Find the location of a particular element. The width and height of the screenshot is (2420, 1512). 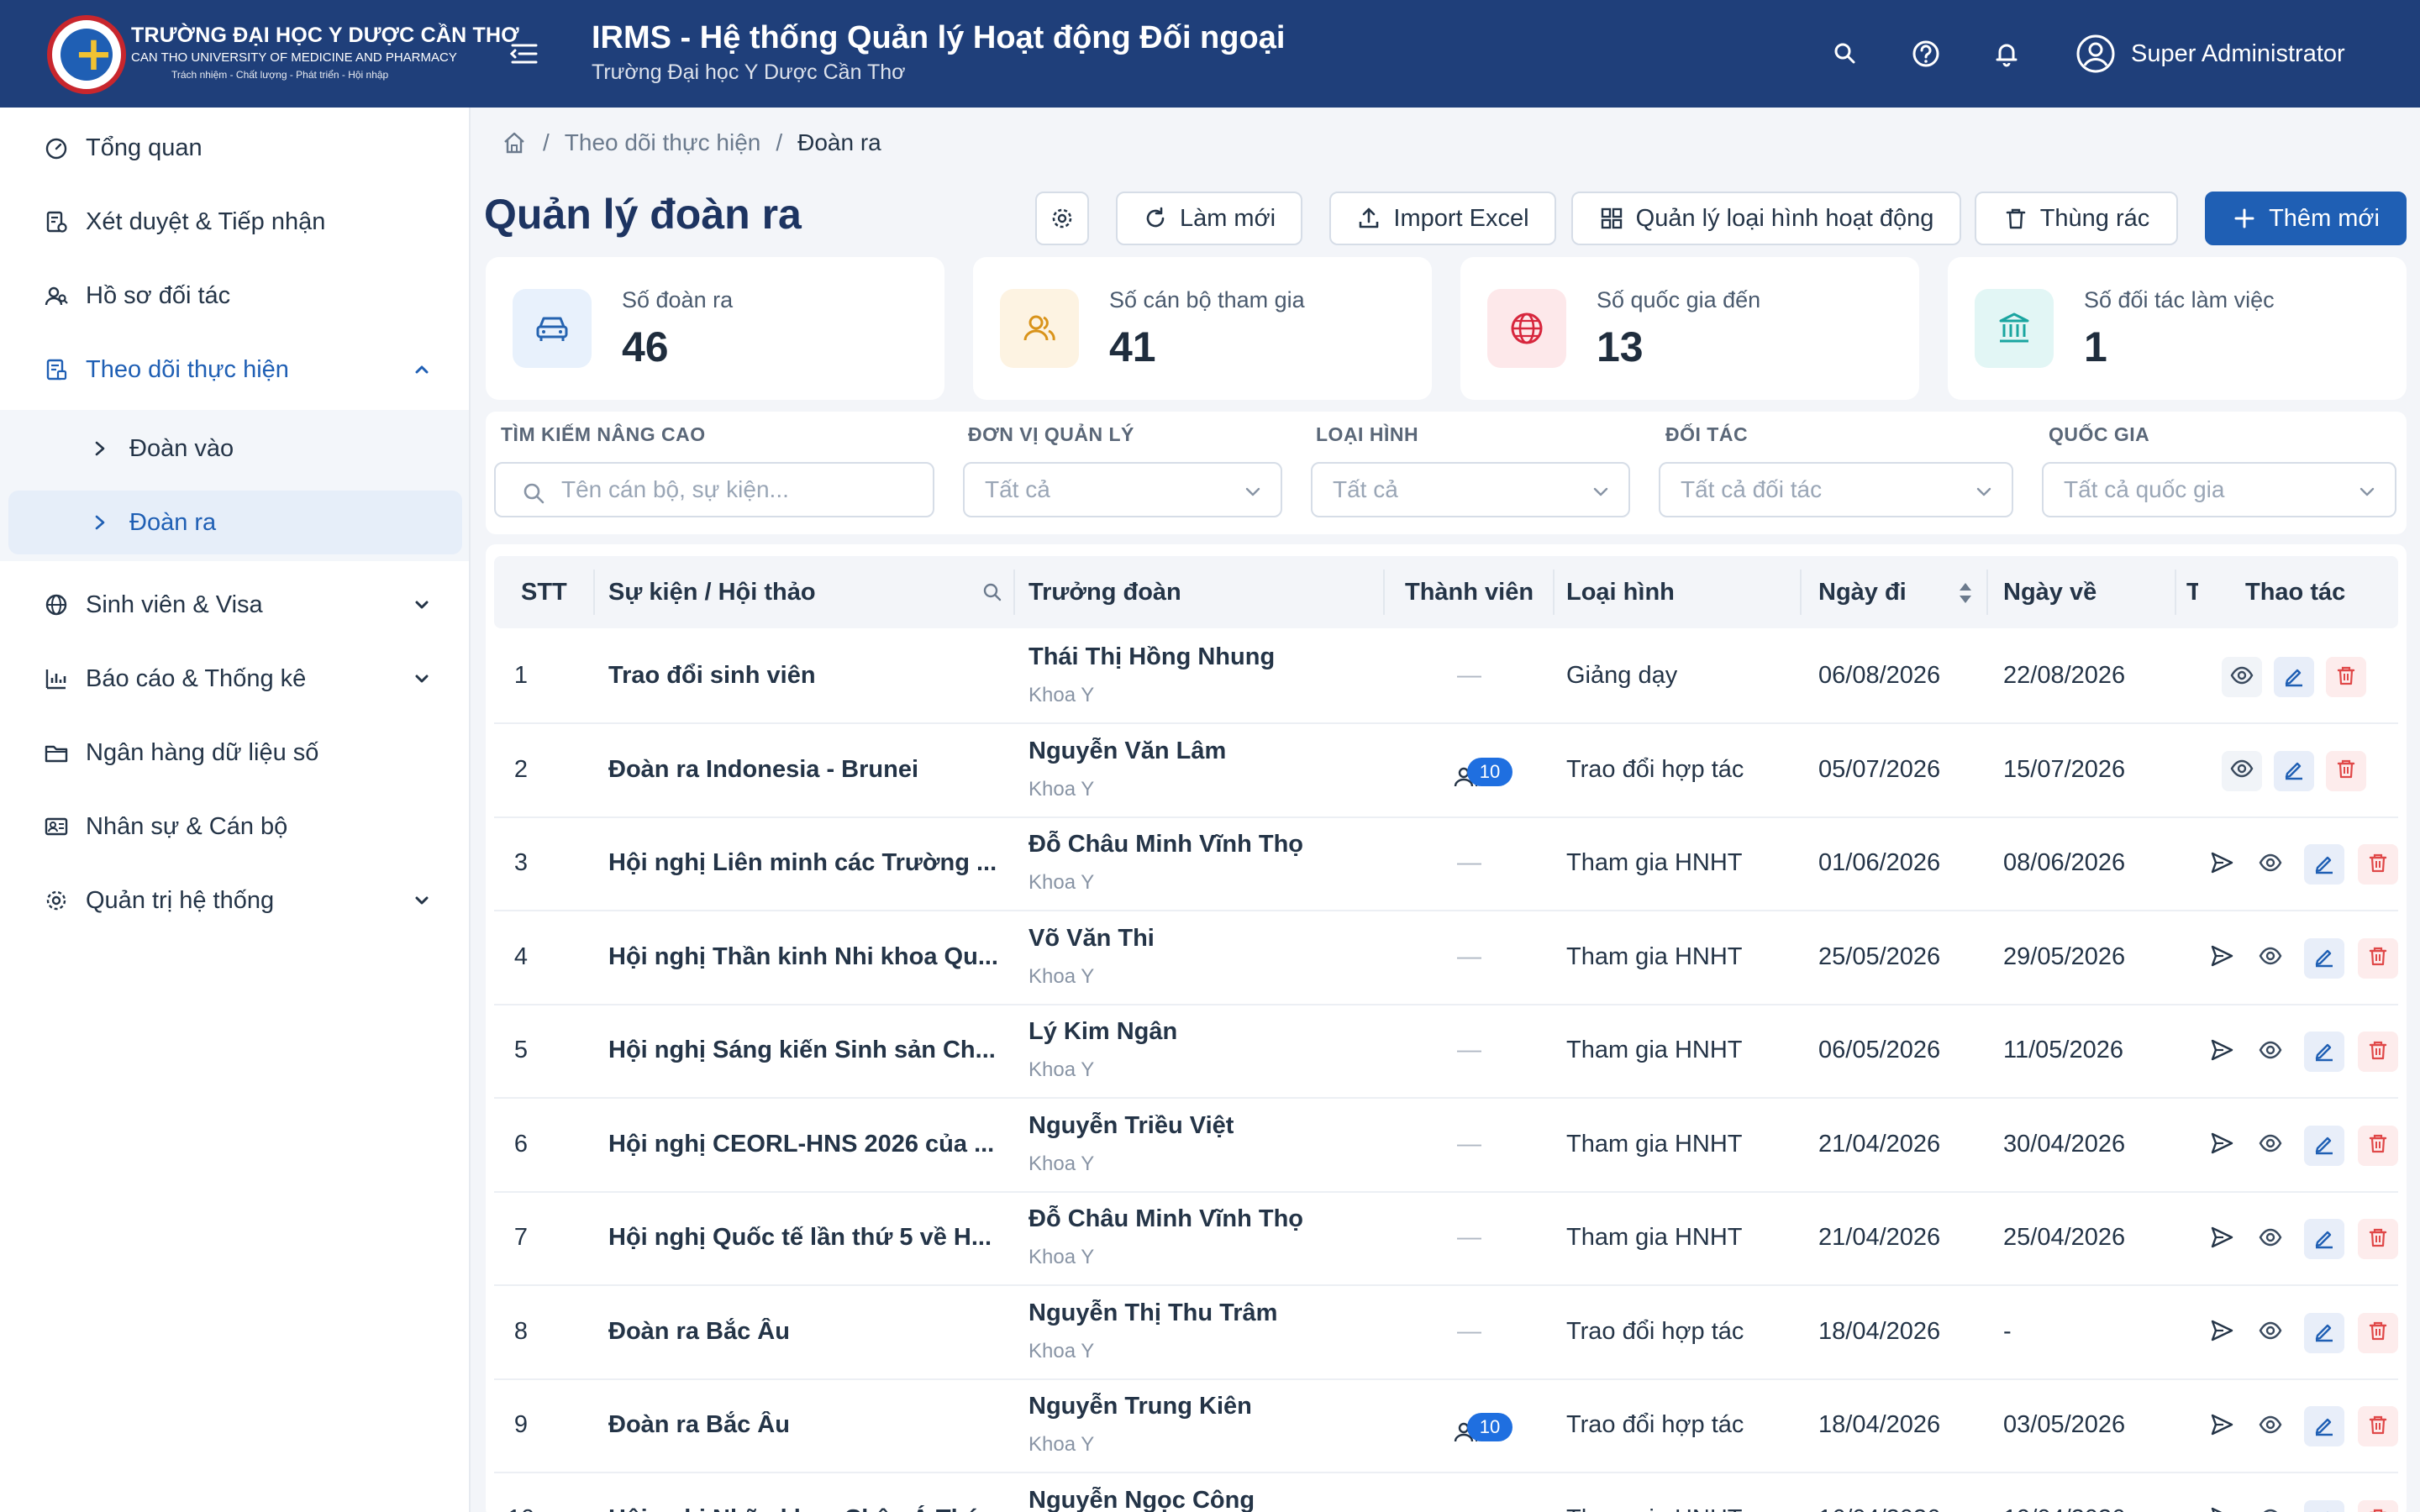

sort-icon is located at coordinates (1966, 593).